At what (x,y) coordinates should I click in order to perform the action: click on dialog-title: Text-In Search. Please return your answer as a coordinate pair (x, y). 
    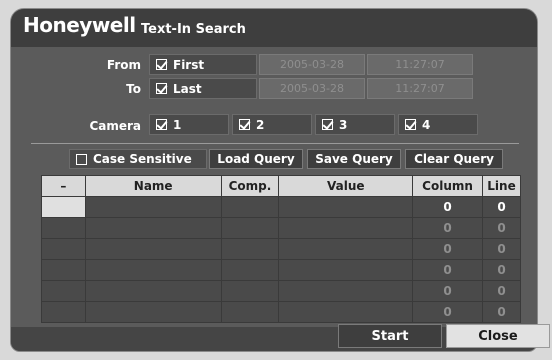
    Looking at the image, I should click on (193, 29).